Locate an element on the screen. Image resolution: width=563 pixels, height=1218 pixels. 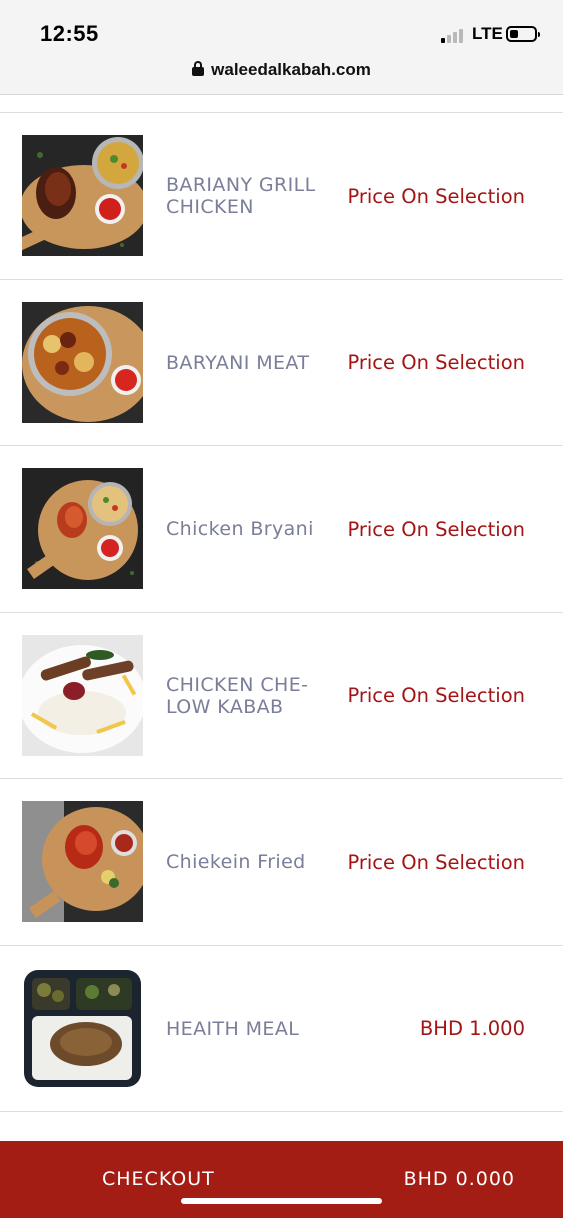
url-domain: waleedalkabah.com is located at coordinates (291, 69).